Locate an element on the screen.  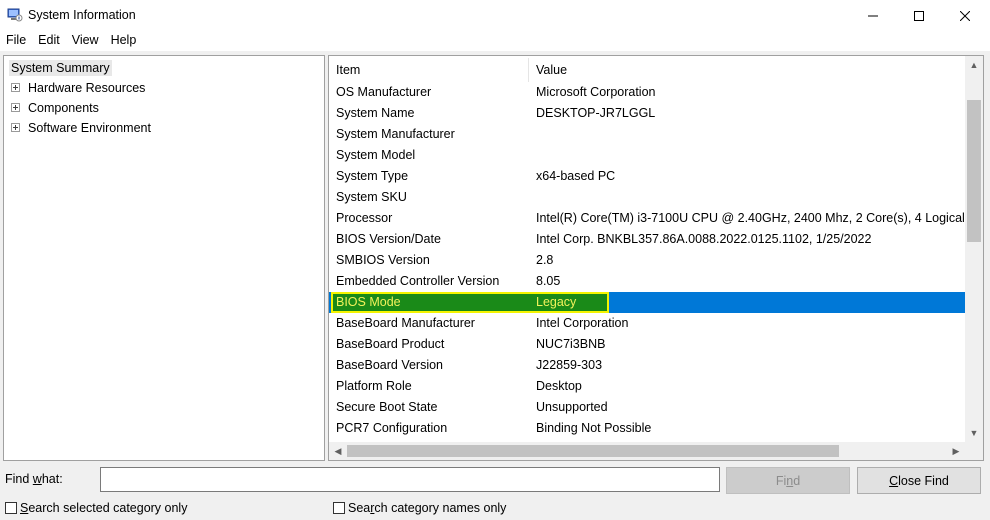
system-information-app-icon is located at coordinates (15, 15).